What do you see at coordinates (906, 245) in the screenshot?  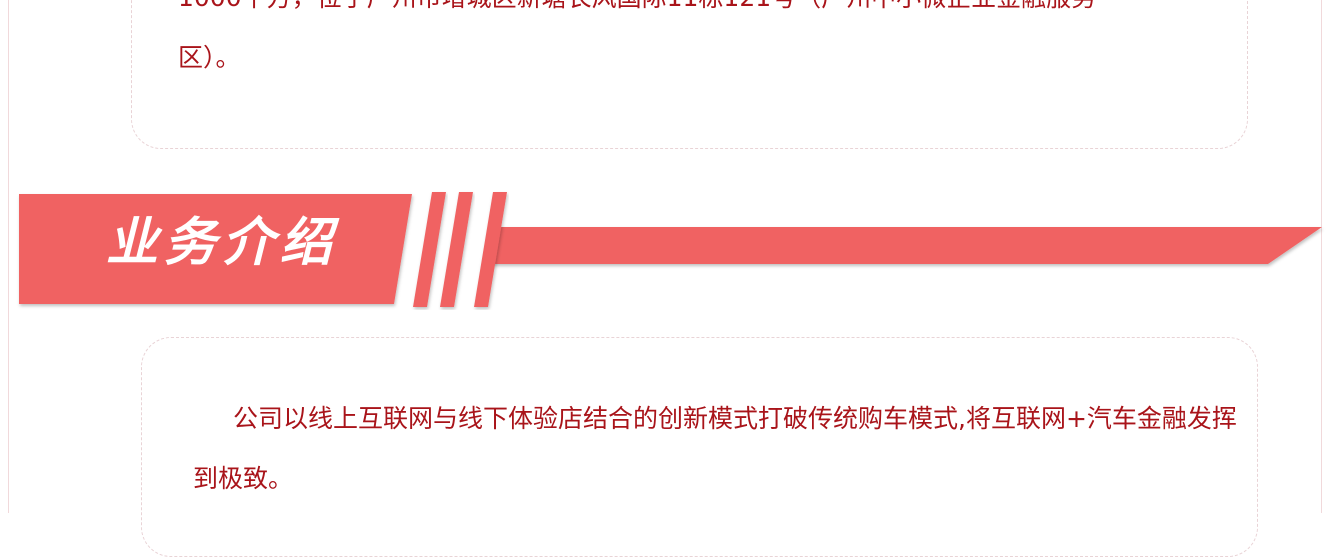 I see `banner-ribbon` at bounding box center [906, 245].